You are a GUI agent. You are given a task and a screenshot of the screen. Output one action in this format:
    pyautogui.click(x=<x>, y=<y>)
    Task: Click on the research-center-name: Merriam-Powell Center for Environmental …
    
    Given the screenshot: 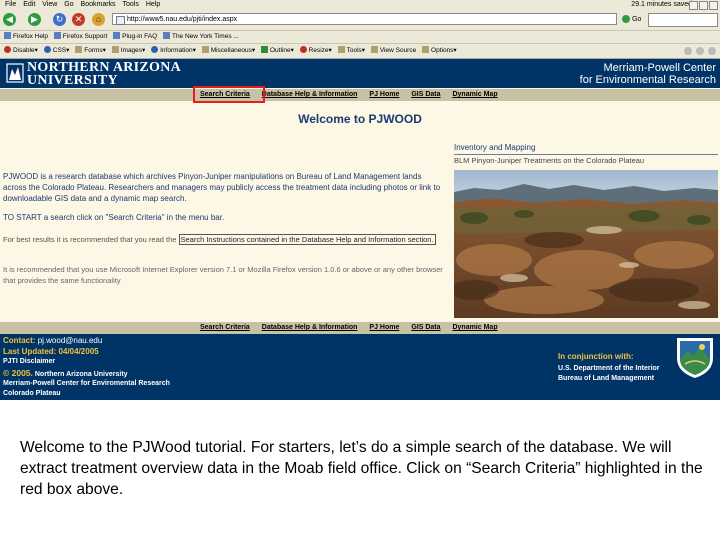 What is the action you would take?
    pyautogui.click(x=647, y=74)
    